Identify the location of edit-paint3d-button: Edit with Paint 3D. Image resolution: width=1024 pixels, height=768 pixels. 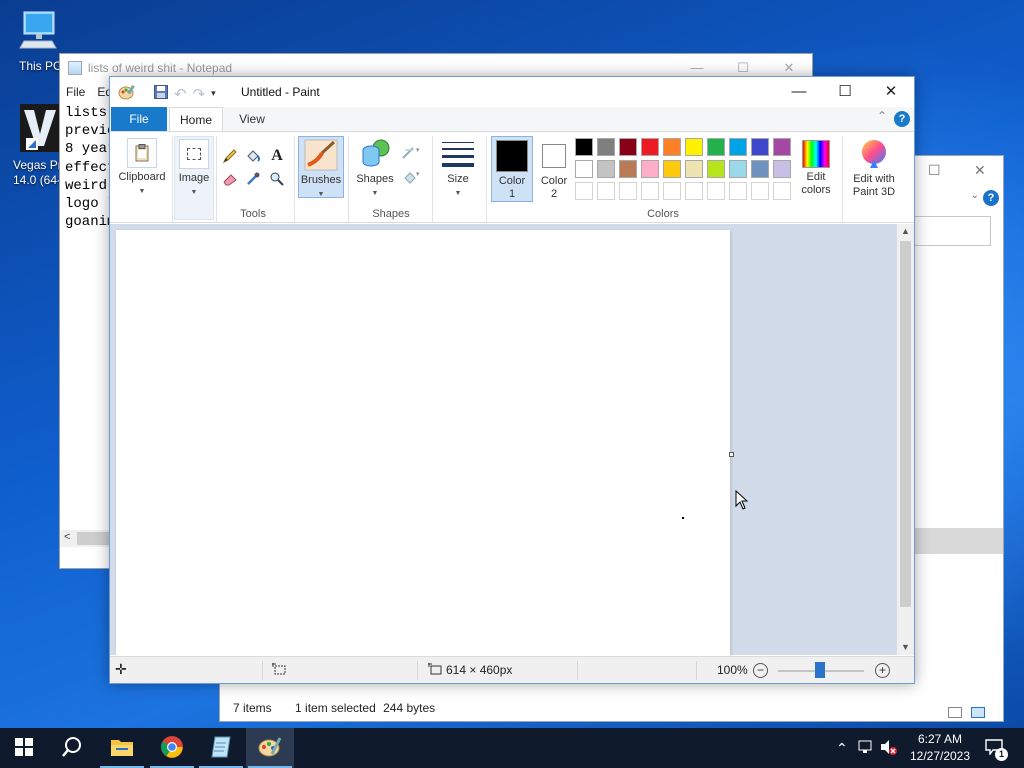
(874, 167).